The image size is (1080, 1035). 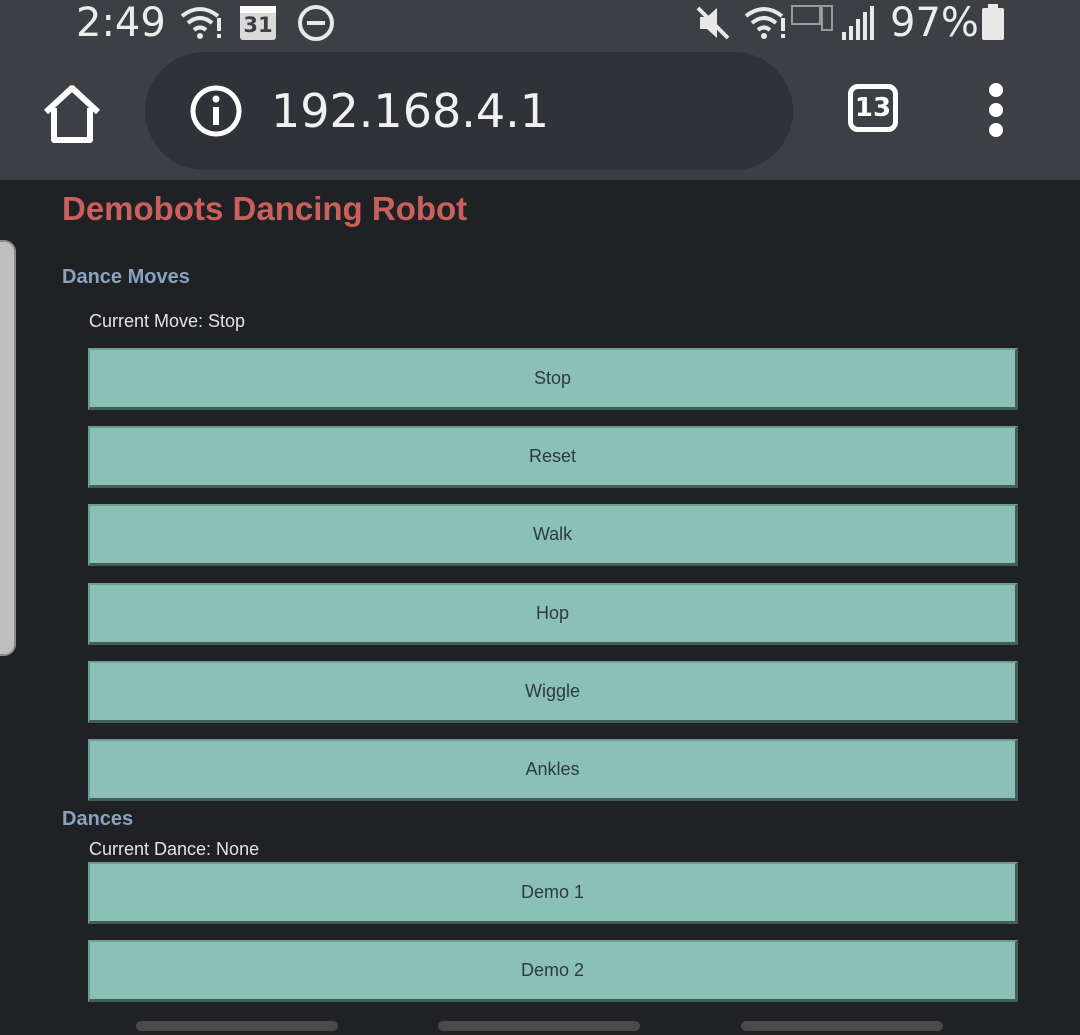 What do you see at coordinates (553, 971) in the screenshot?
I see `demo-2-button: Demo 2` at bounding box center [553, 971].